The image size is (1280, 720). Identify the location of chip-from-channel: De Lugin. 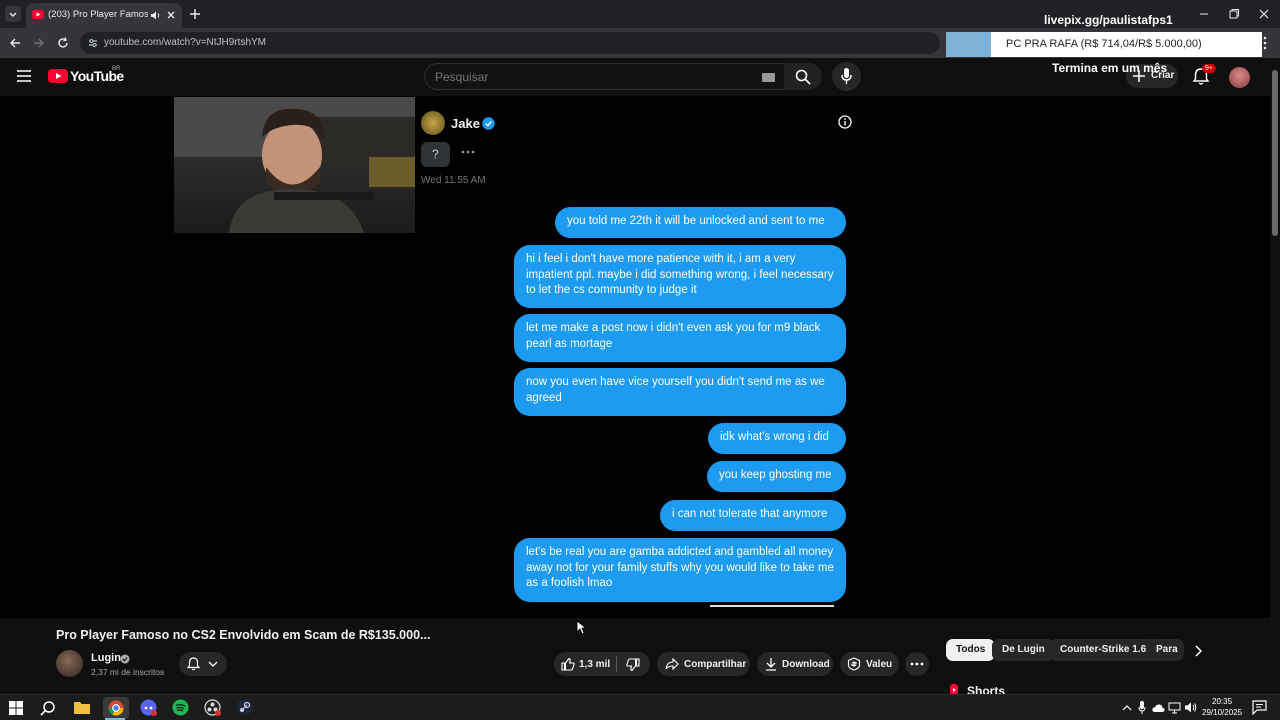
(1023, 650).